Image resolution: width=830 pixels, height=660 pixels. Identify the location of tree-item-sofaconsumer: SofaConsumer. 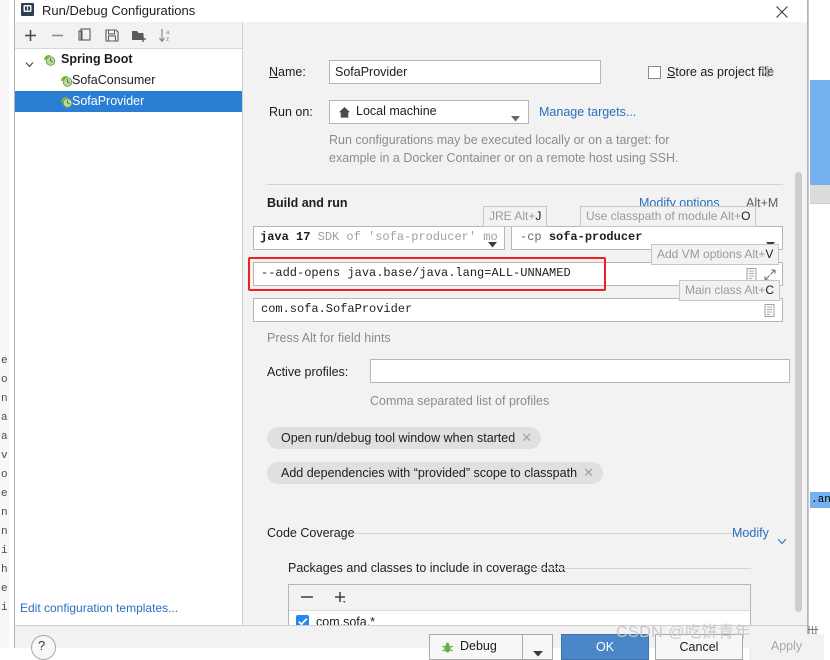
(128, 80).